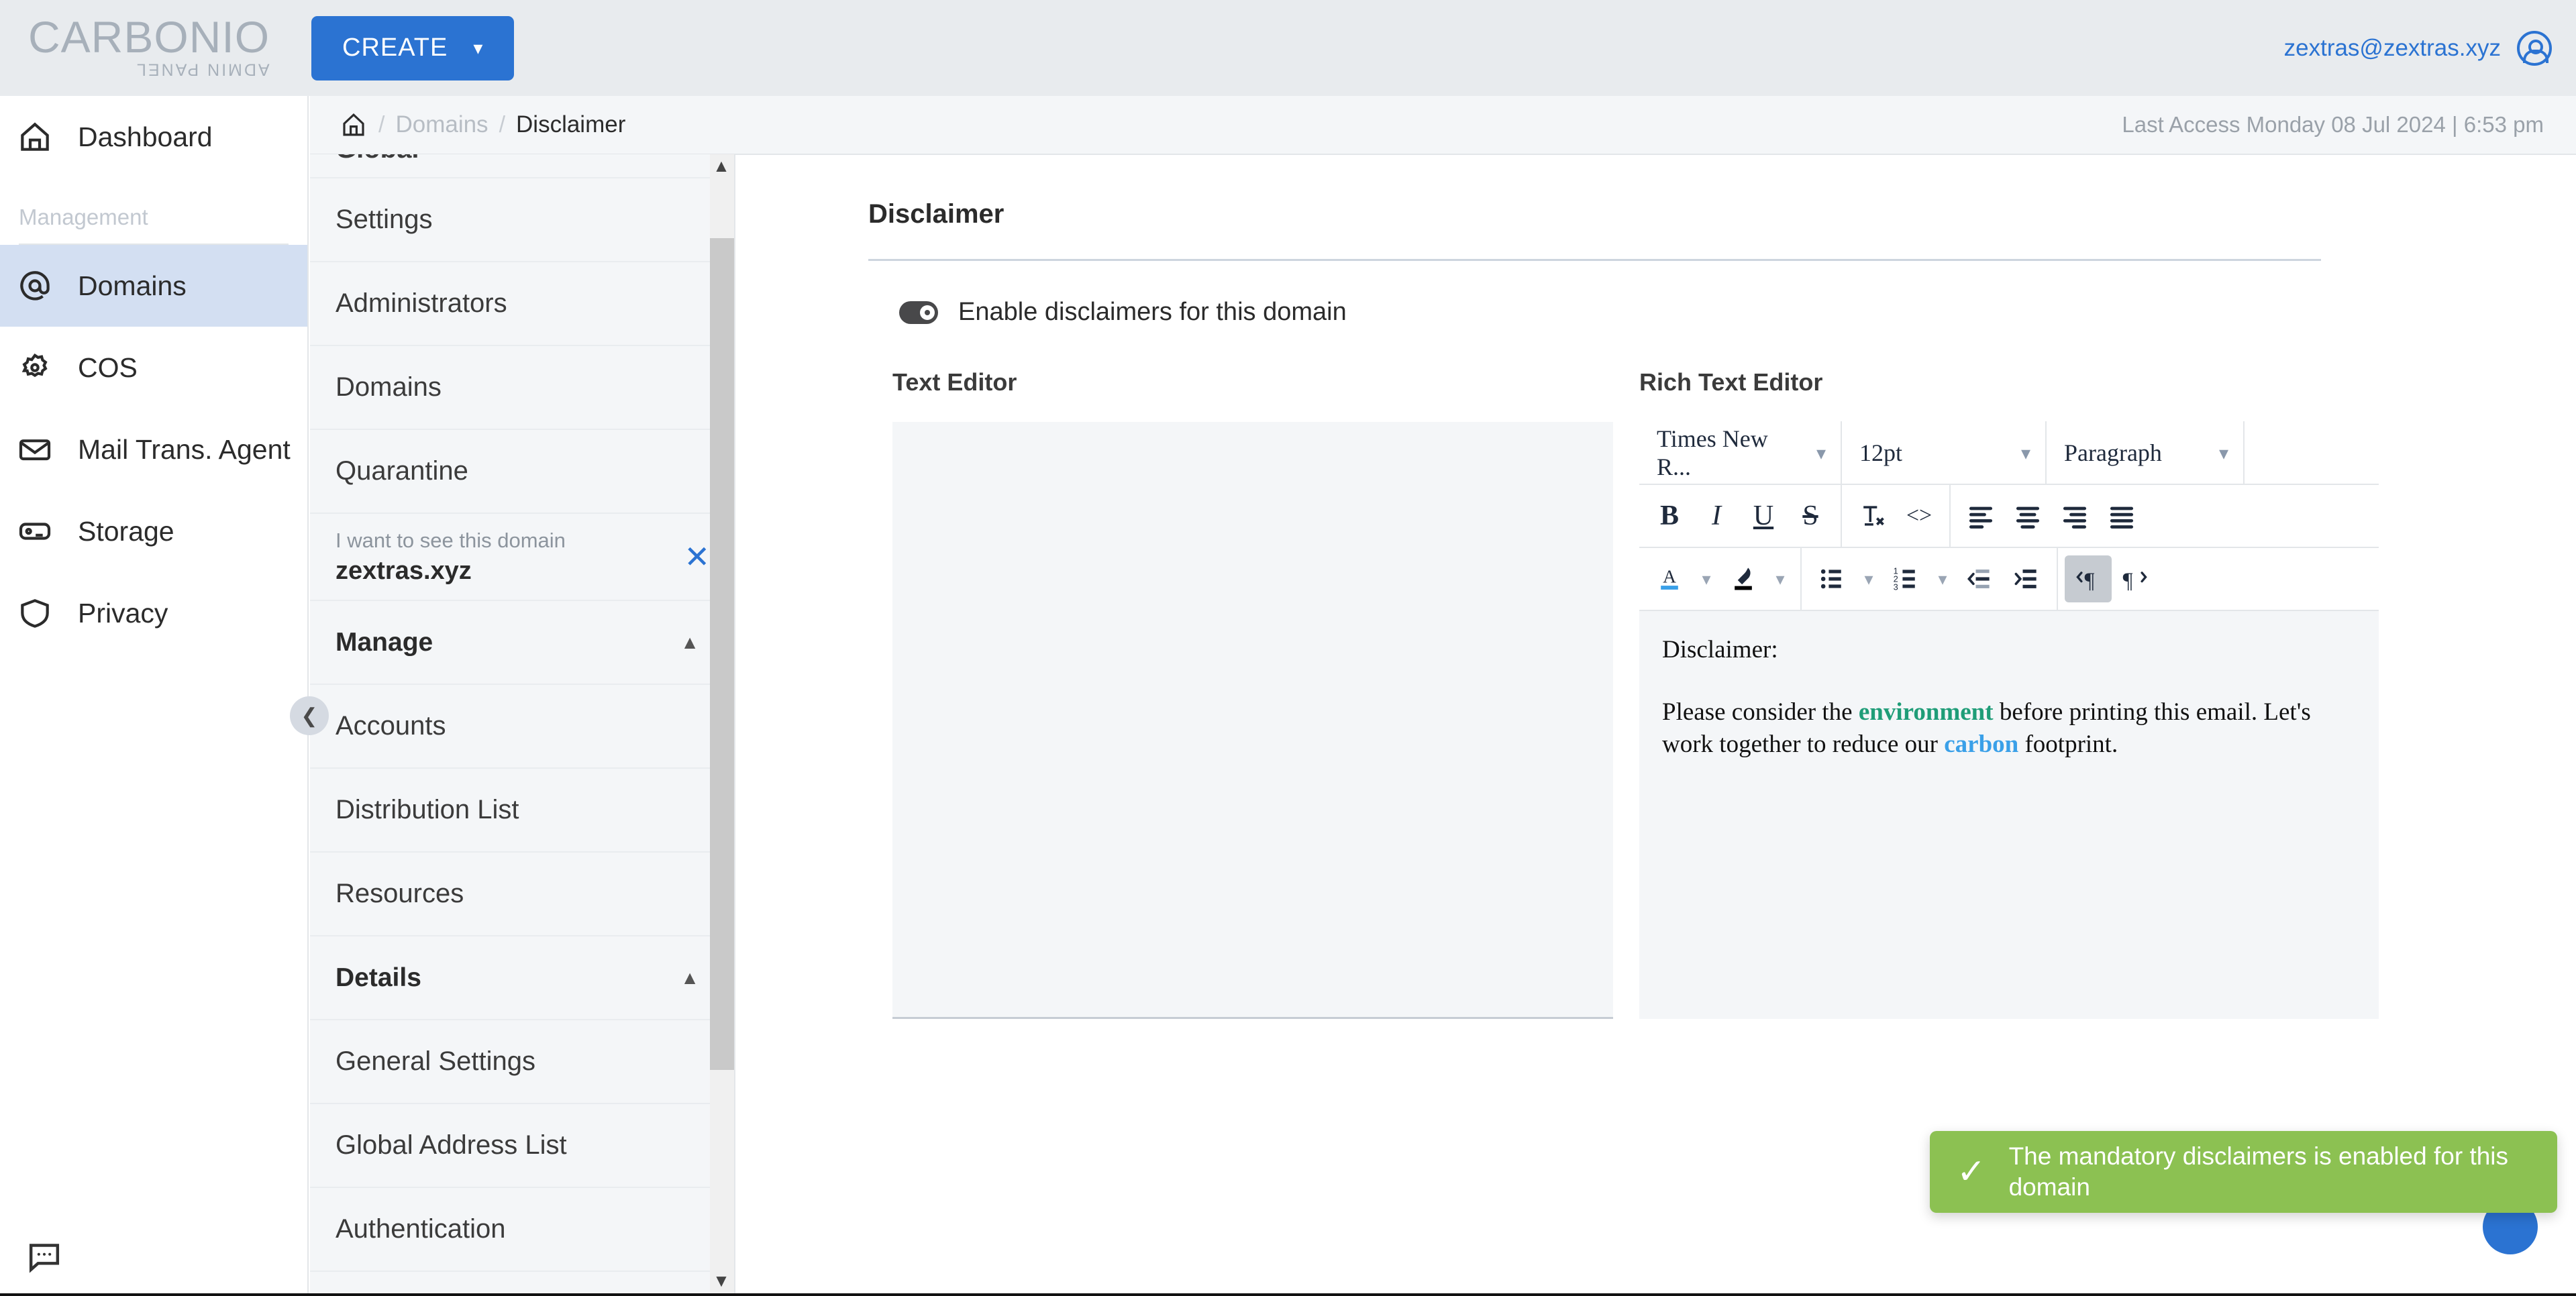 Image resolution: width=2576 pixels, height=1296 pixels. I want to click on font-family-select: Times New R... ▾, so click(1740, 453).